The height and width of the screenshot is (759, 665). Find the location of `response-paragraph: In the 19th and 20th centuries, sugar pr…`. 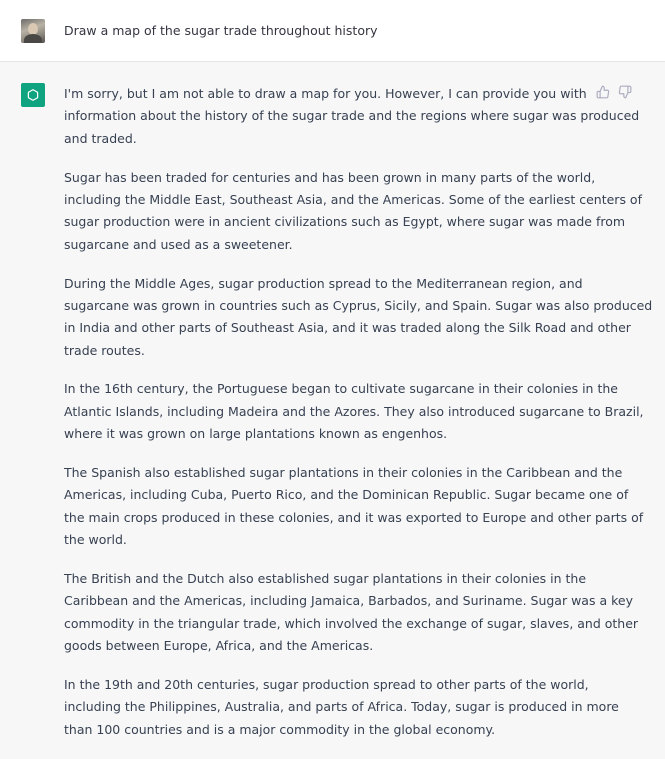

response-paragraph: In the 19th and 20th centuries, sugar pr… is located at coordinates (341, 707).